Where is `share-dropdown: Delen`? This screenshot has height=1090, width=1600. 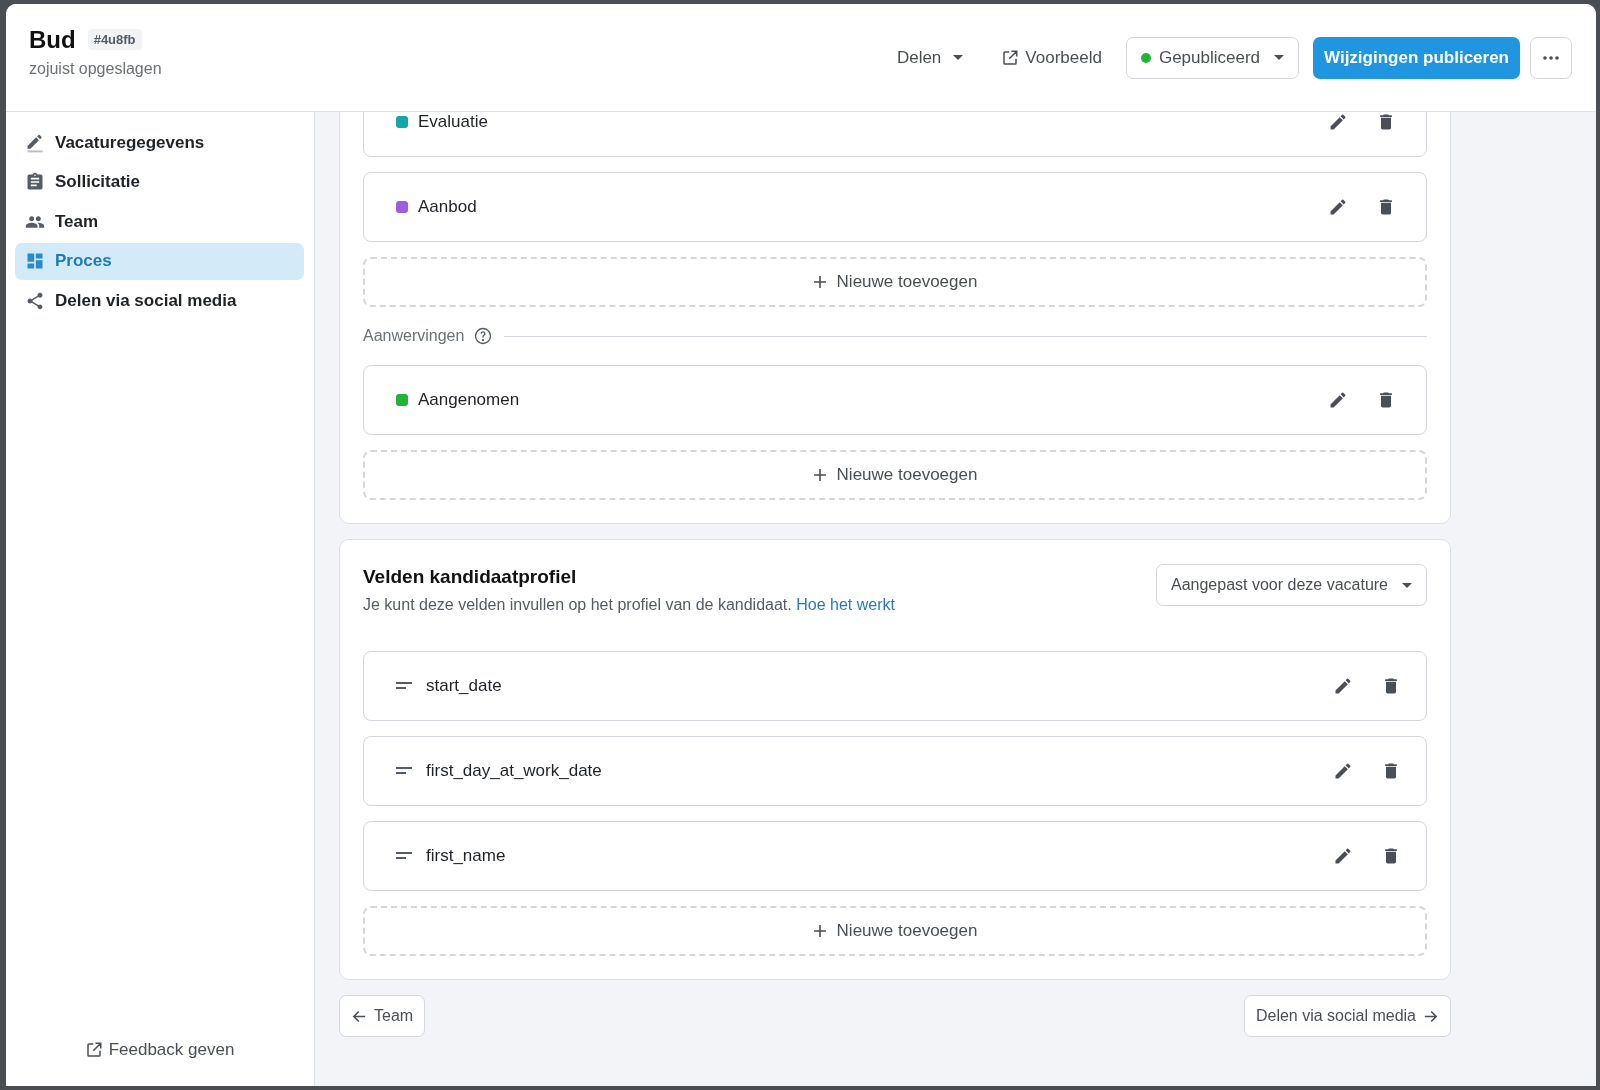
share-dropdown: Delen is located at coordinates (930, 57).